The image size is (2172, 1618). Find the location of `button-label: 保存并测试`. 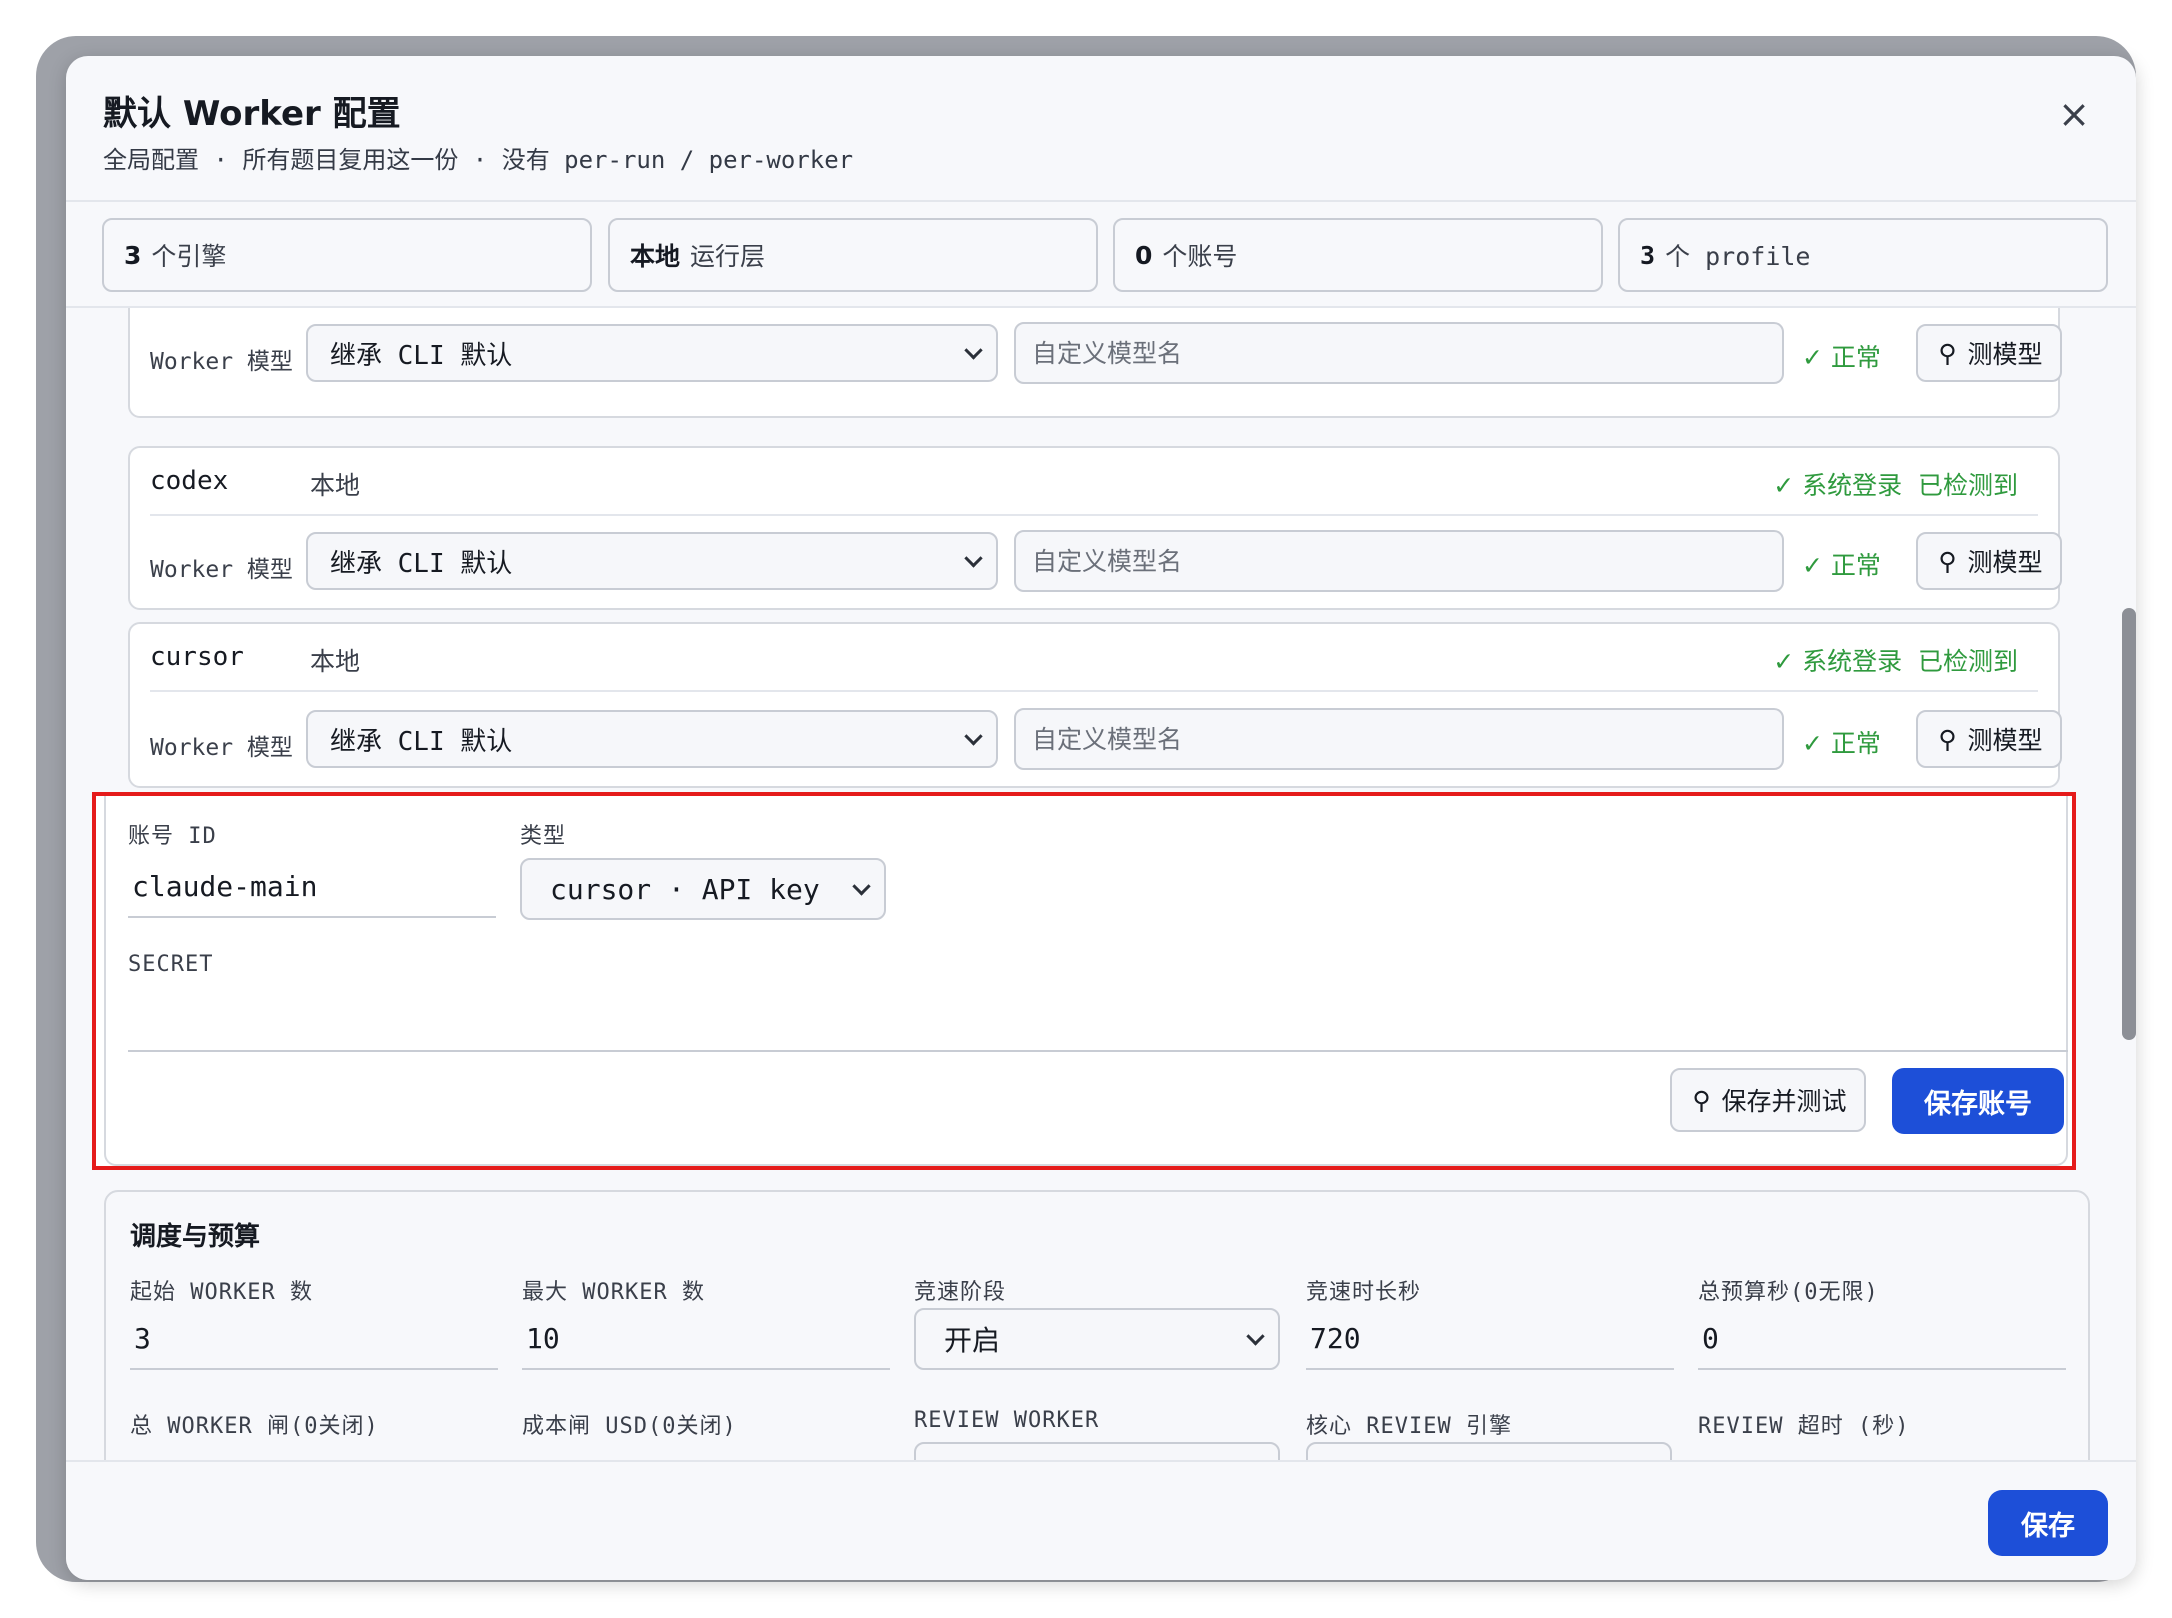

button-label: 保存并测试 is located at coordinates (1784, 1101).